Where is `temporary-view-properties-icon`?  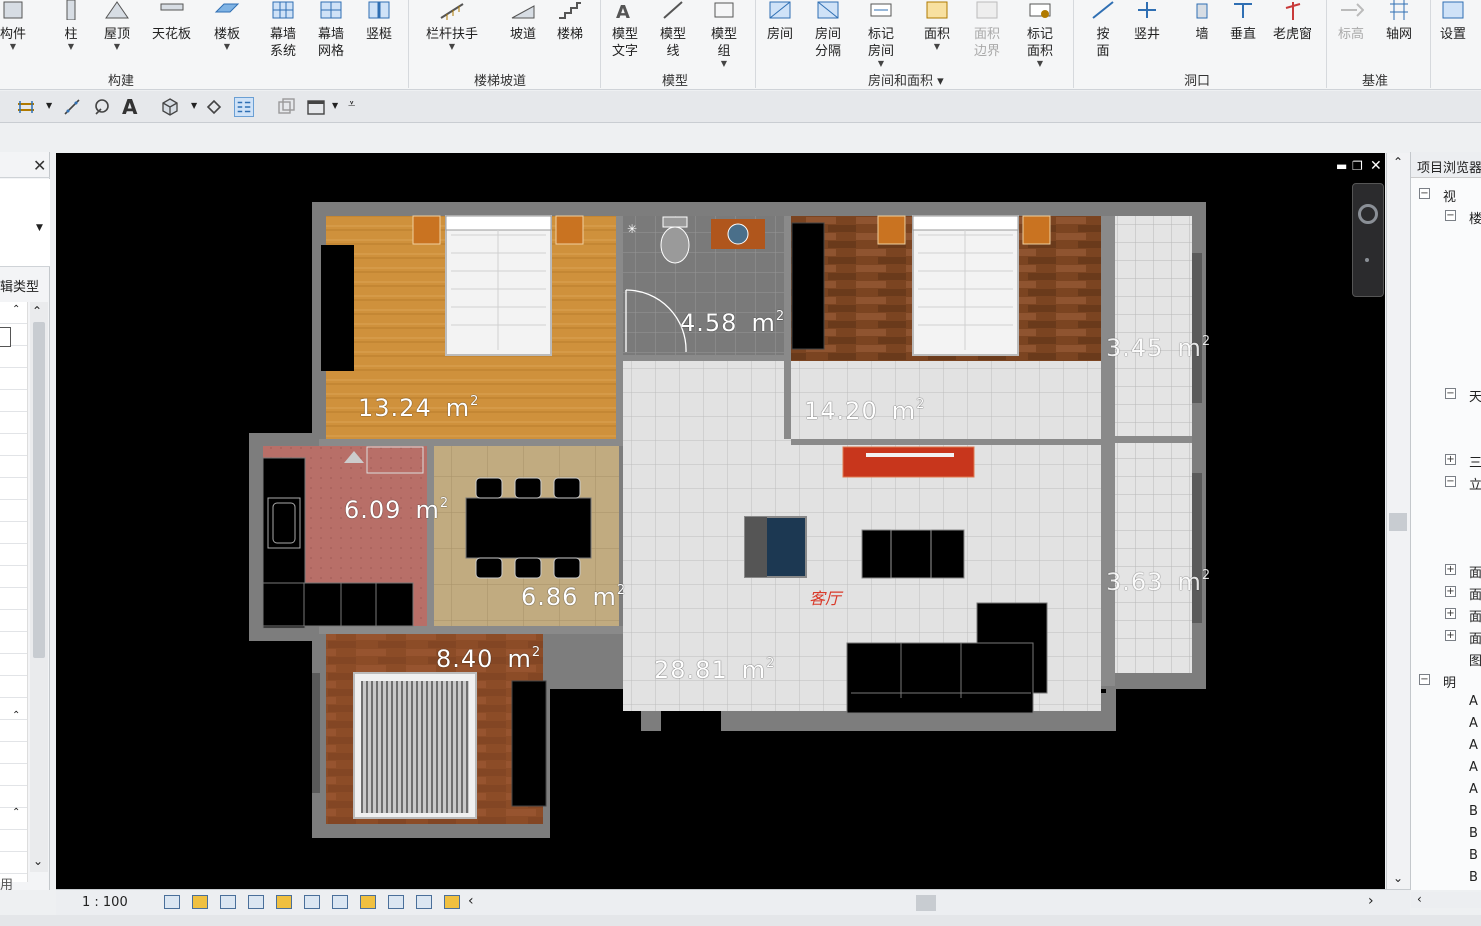 temporary-view-properties-icon is located at coordinates (396, 902).